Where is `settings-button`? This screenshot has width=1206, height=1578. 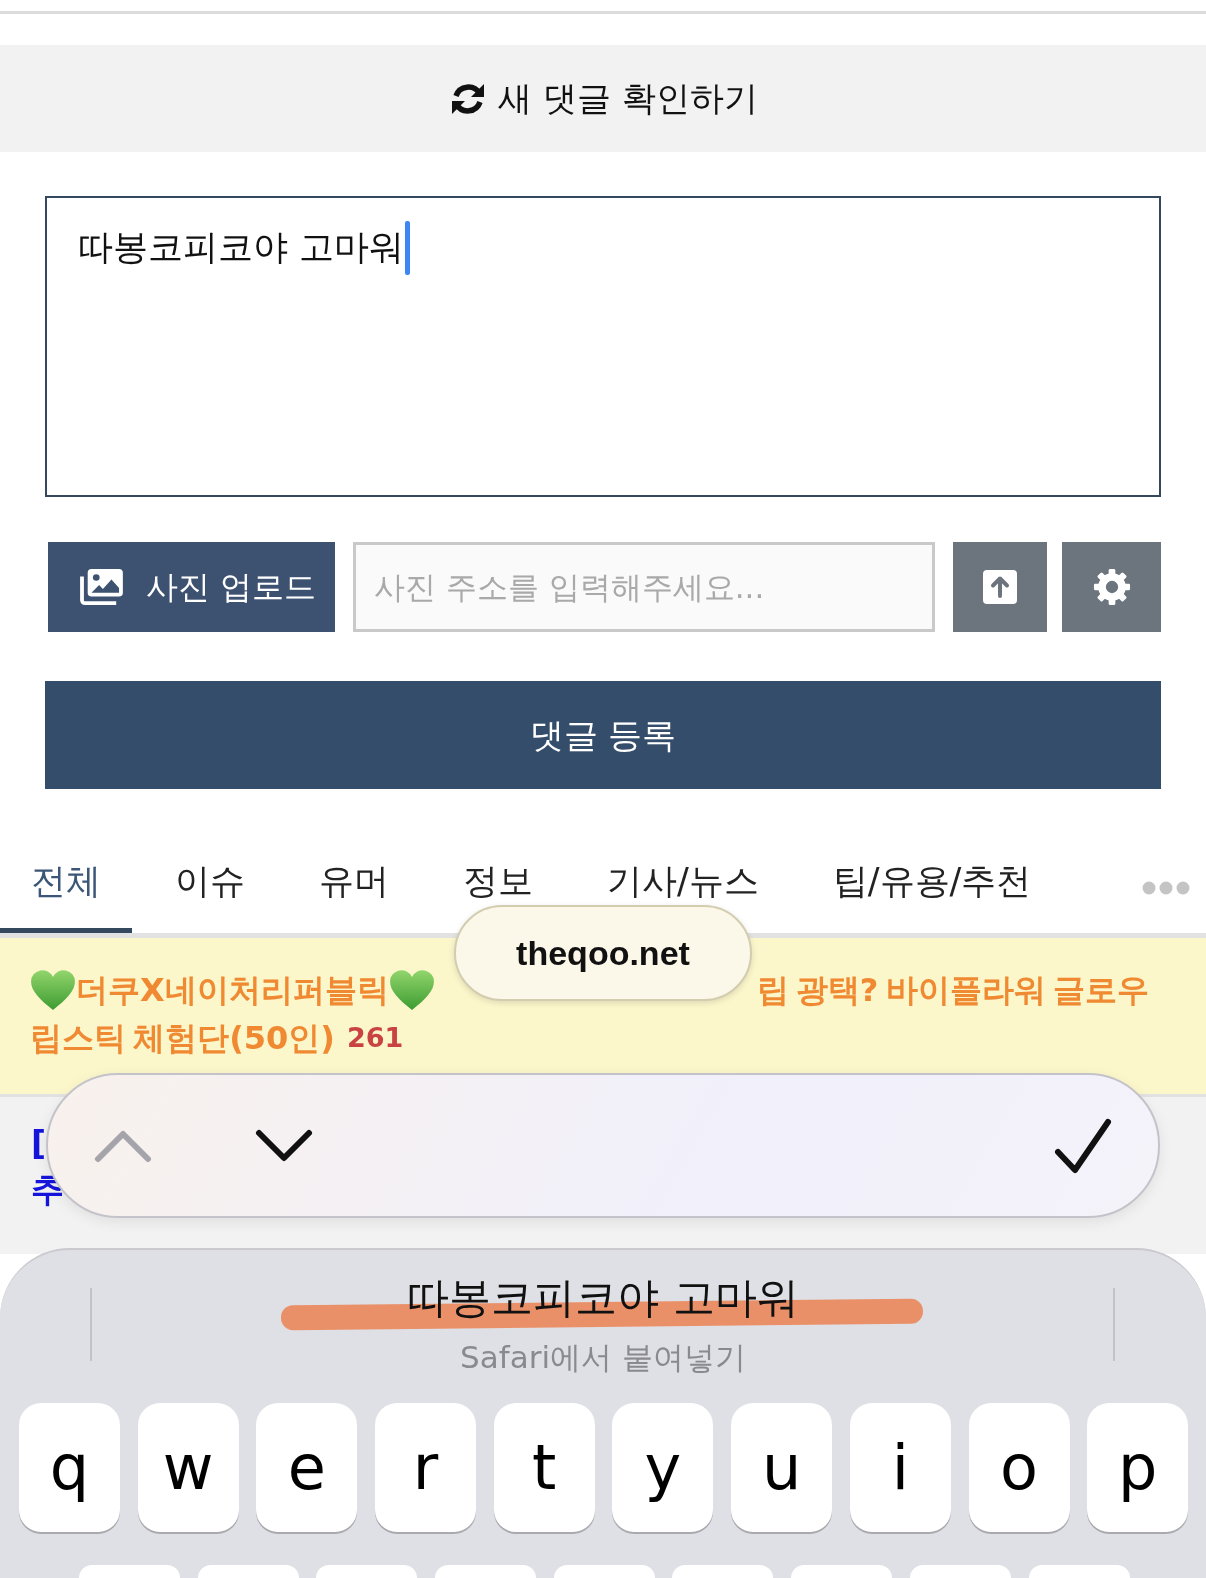 settings-button is located at coordinates (1111, 587).